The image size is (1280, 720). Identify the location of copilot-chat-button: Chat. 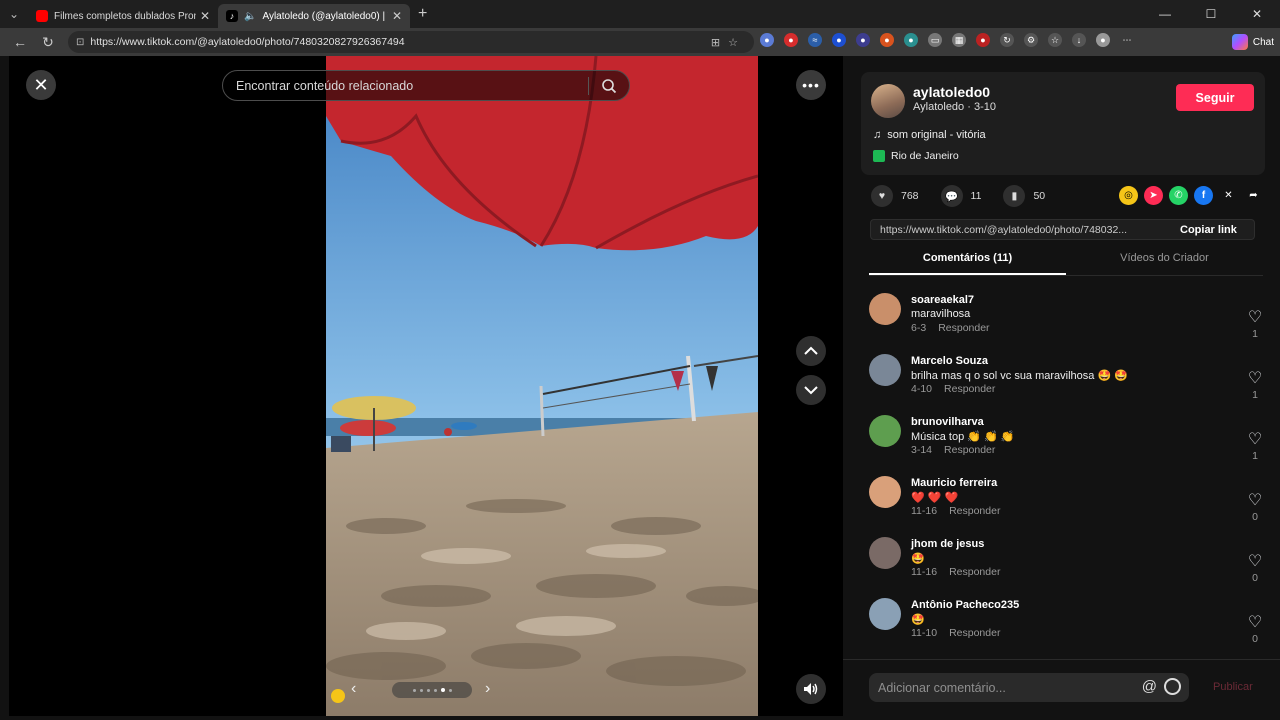
(1252, 42).